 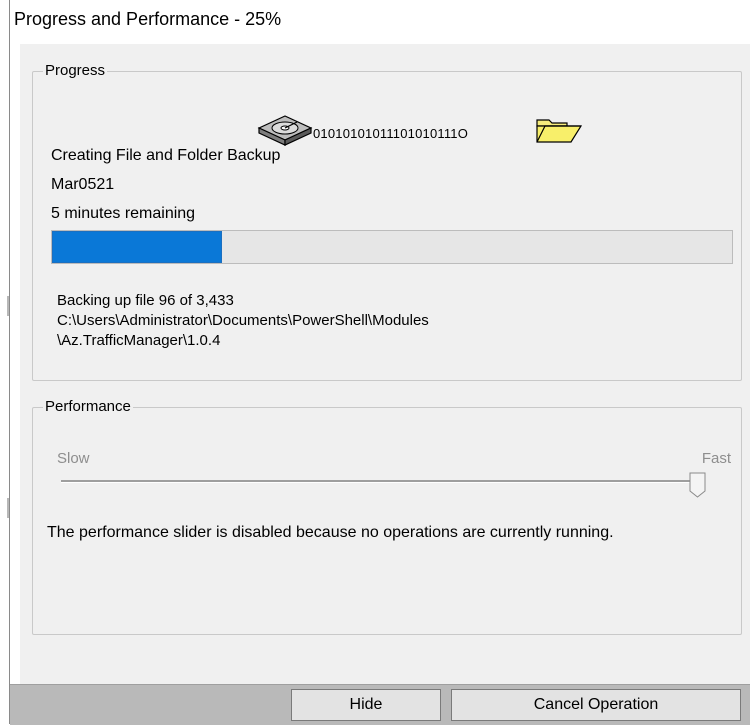 I want to click on backup-animation: 01010101011101010111O, so click(x=420, y=129).